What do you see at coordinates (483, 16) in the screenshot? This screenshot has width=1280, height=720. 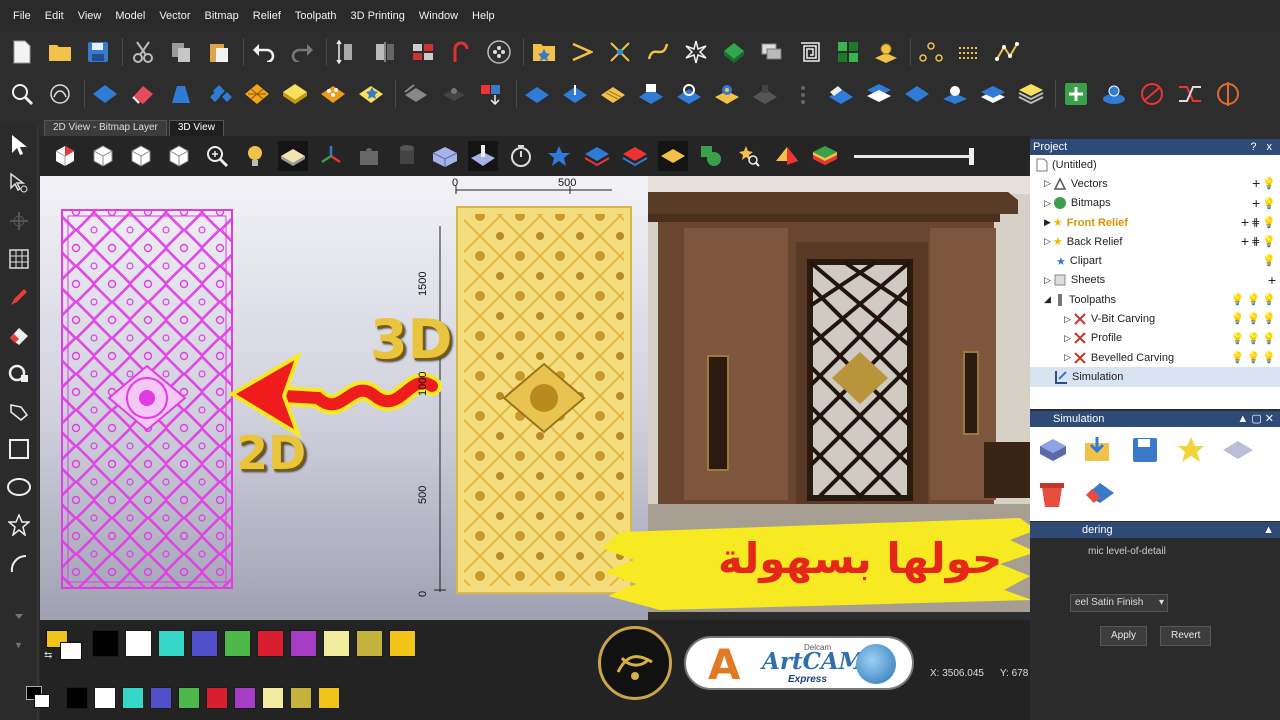 I see `menu-help: Help` at bounding box center [483, 16].